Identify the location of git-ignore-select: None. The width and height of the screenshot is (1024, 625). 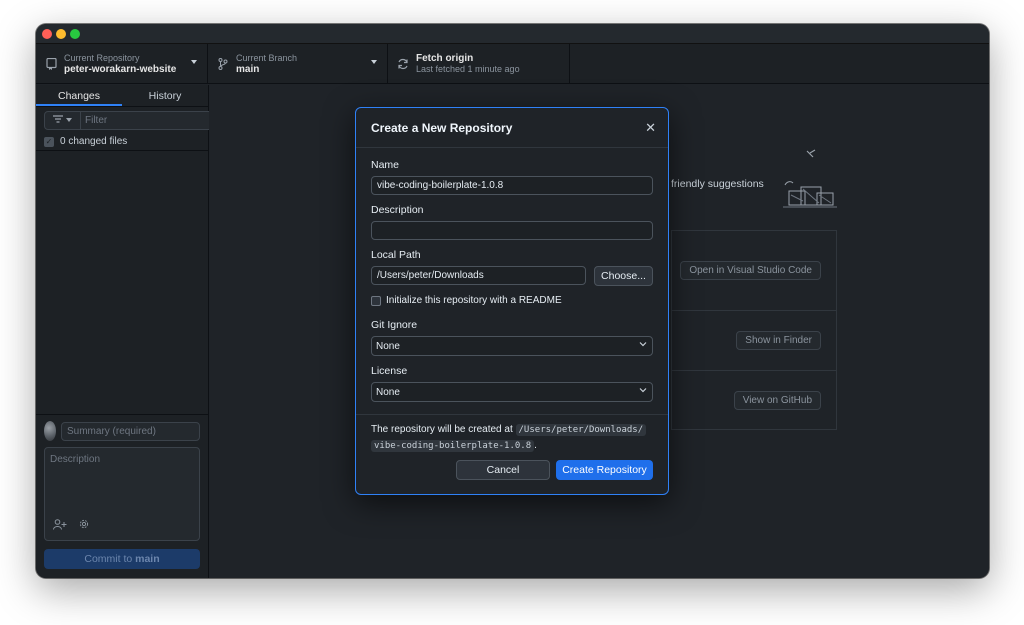
(512, 346).